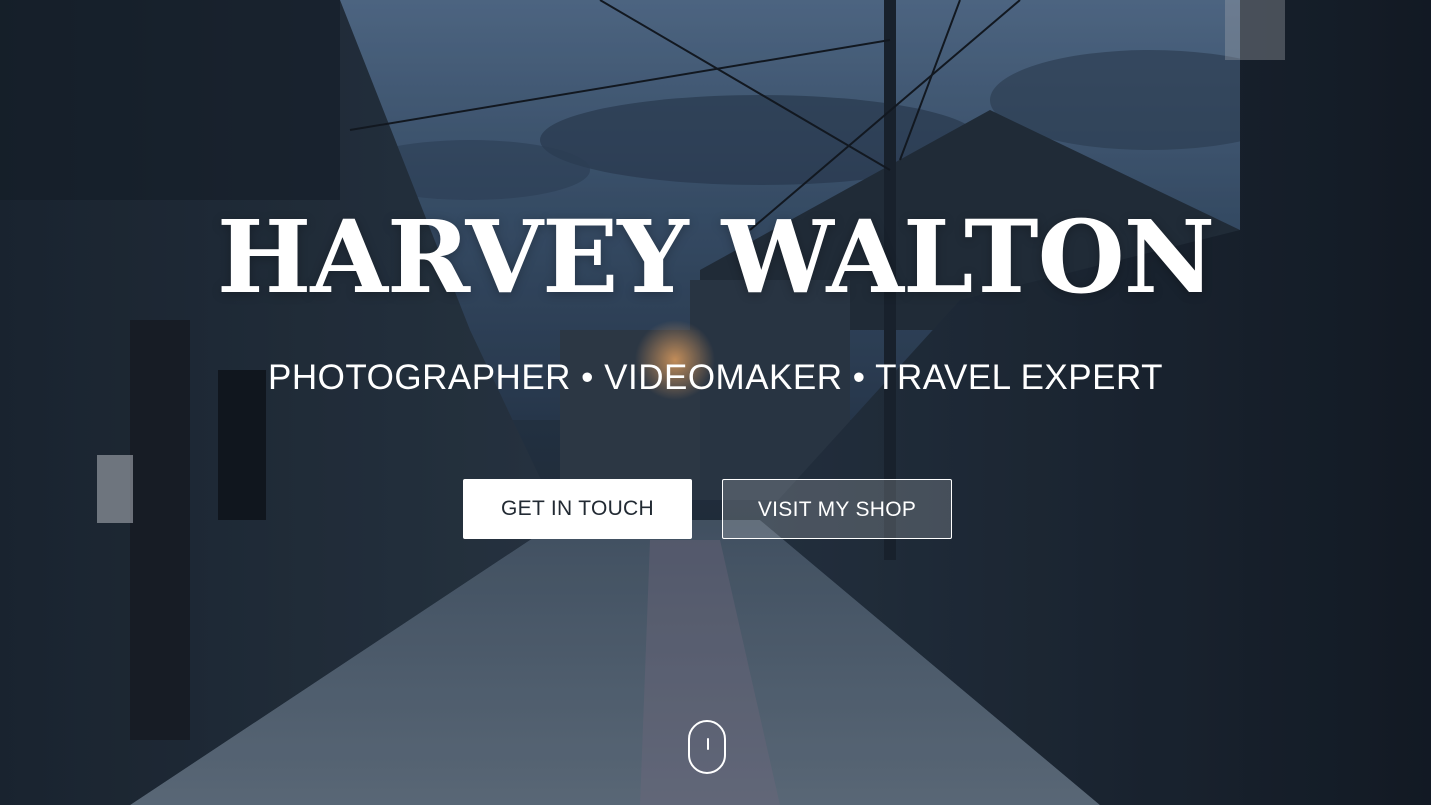 This screenshot has width=1431, height=805. Describe the element at coordinates (715, 257) in the screenshot. I see `hero-title: HARVEY WALTON` at that location.